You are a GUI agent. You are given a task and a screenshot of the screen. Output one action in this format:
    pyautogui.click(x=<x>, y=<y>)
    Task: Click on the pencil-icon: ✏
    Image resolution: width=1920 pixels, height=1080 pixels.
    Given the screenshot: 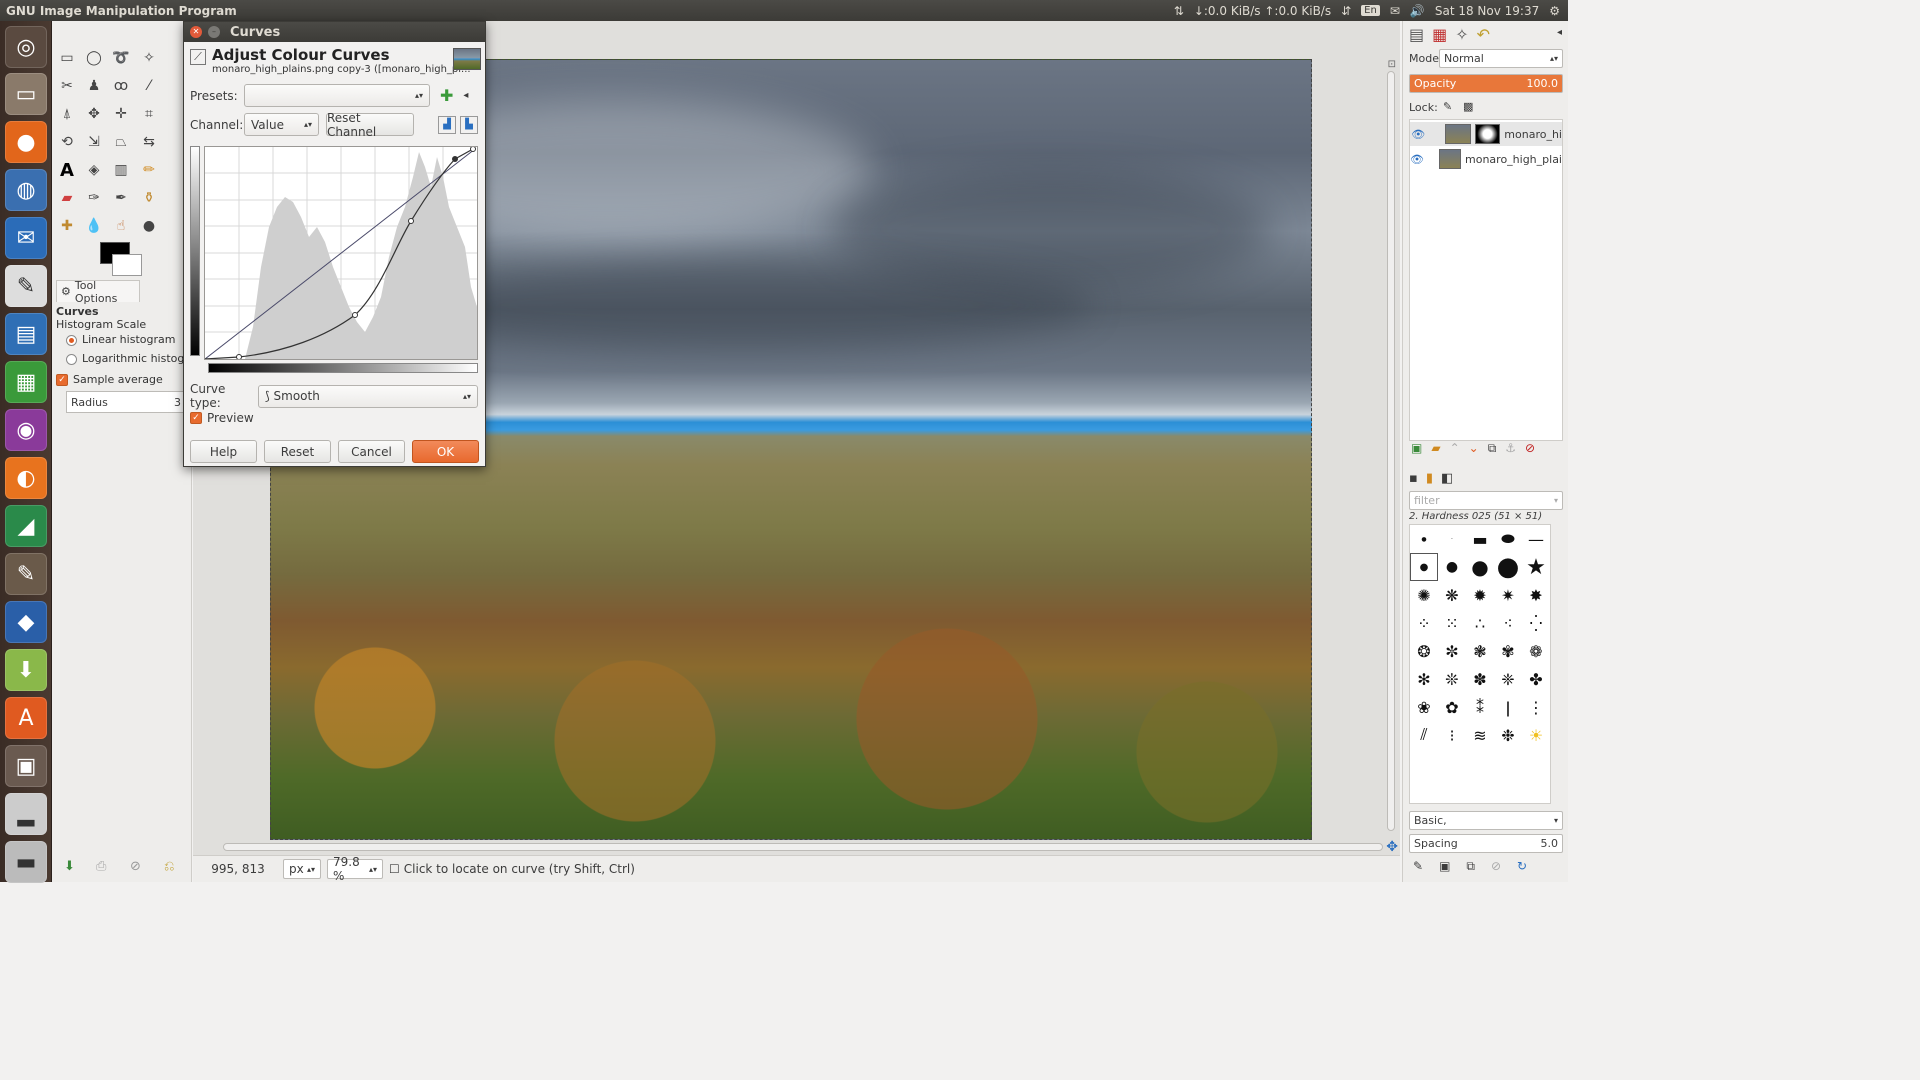 What is the action you would take?
    pyautogui.click(x=149, y=170)
    